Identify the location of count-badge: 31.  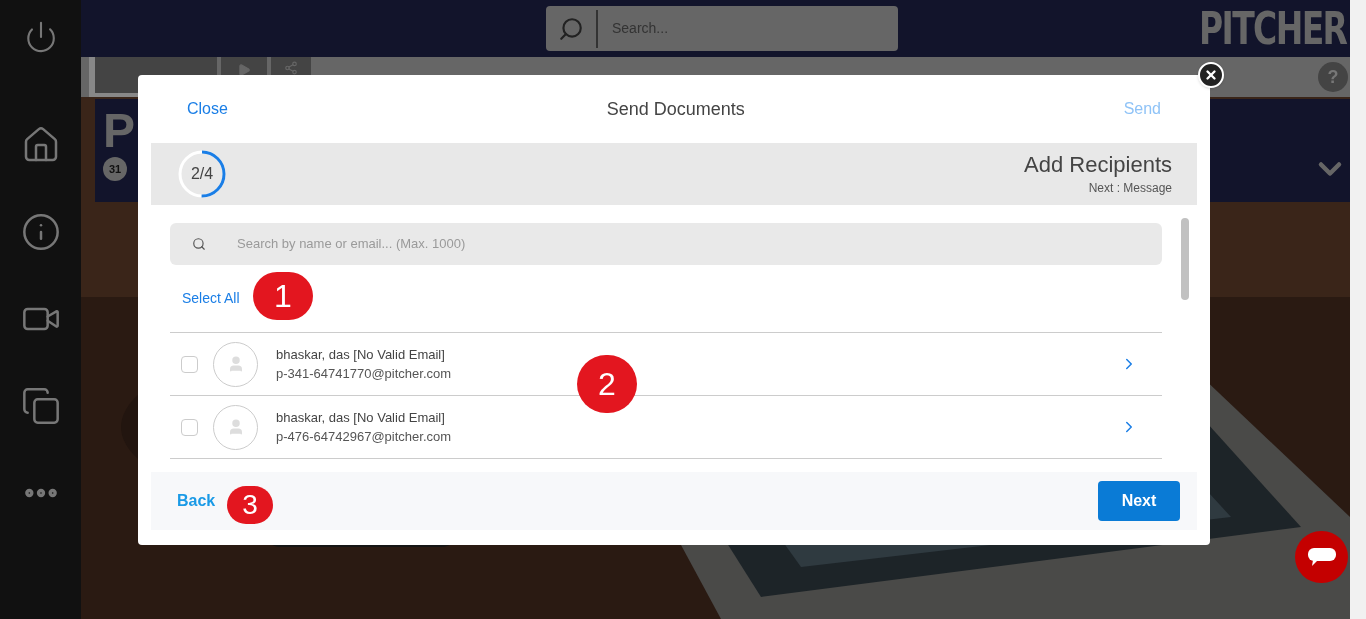
(115, 169).